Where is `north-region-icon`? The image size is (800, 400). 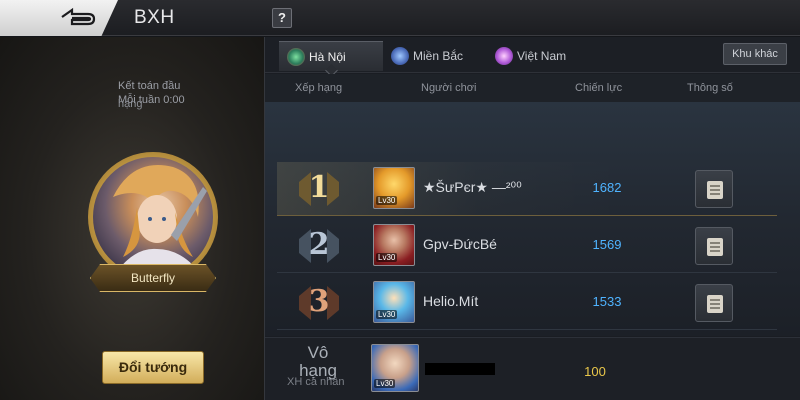
north-region-icon is located at coordinates (400, 56).